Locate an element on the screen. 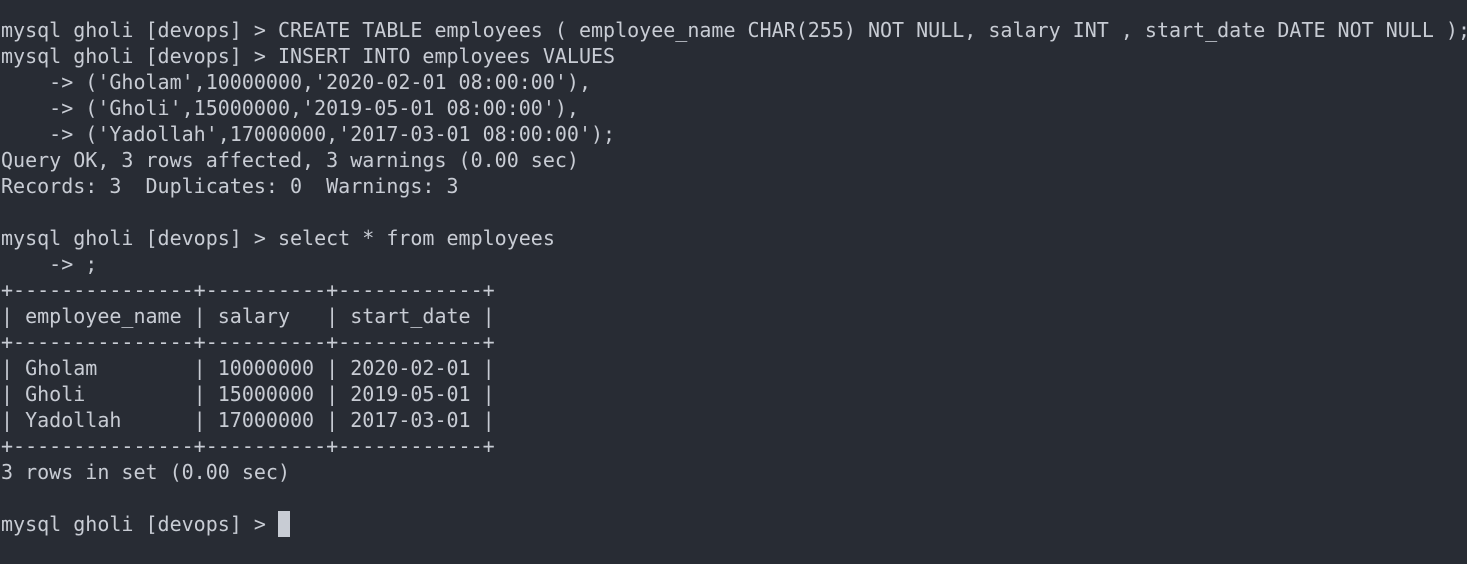 This screenshot has height=564, width=1467. result-table-header: | employee_name | salary | start_date | is located at coordinates (248, 316).